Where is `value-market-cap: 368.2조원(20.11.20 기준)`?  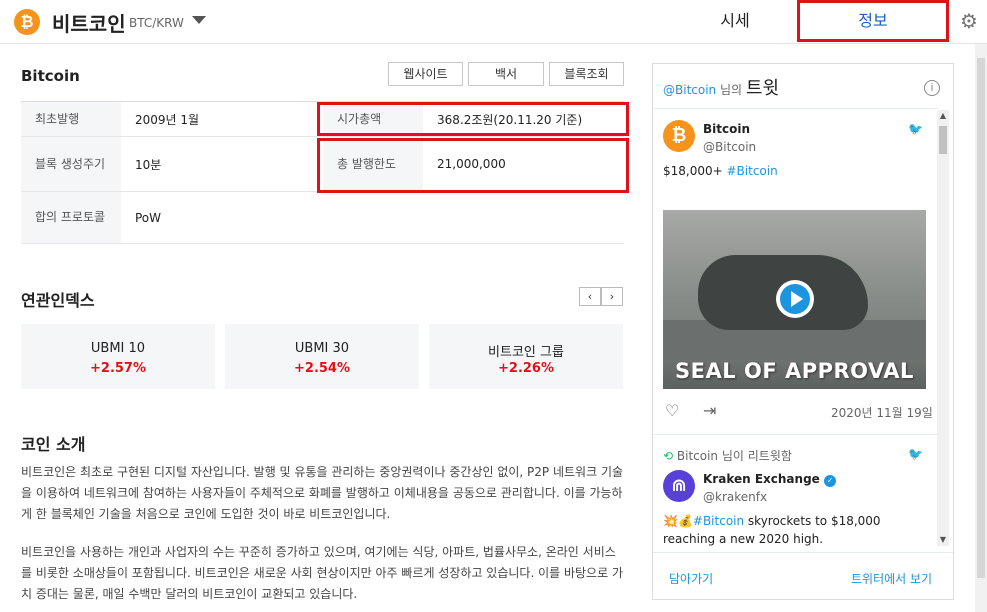
value-market-cap: 368.2조원(20.11.20 기준) is located at coordinates (510, 119).